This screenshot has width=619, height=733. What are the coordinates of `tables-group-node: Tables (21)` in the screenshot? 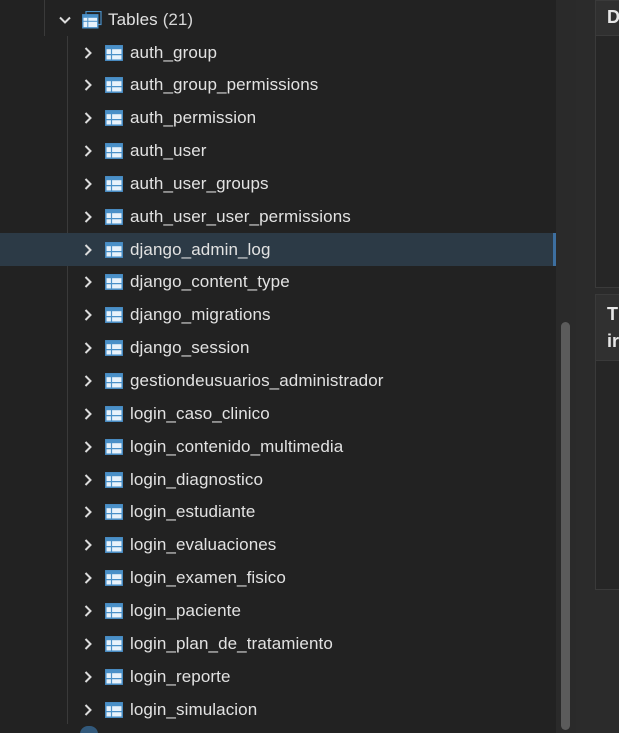 It's located at (124, 19).